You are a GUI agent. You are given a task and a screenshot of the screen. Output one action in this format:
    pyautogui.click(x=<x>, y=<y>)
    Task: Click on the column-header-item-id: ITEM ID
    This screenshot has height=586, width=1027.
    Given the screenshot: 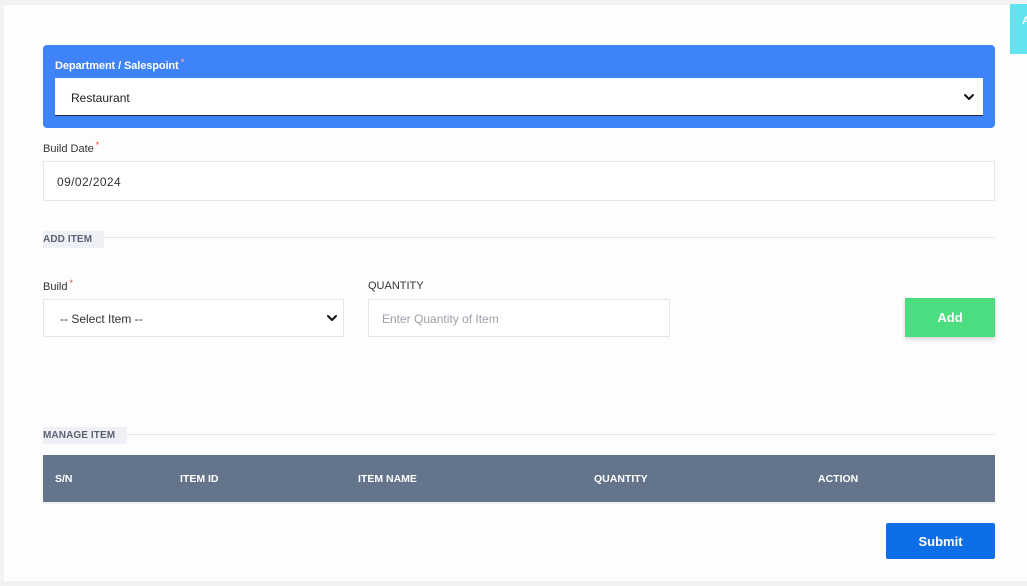 What is the action you would take?
    pyautogui.click(x=199, y=479)
    